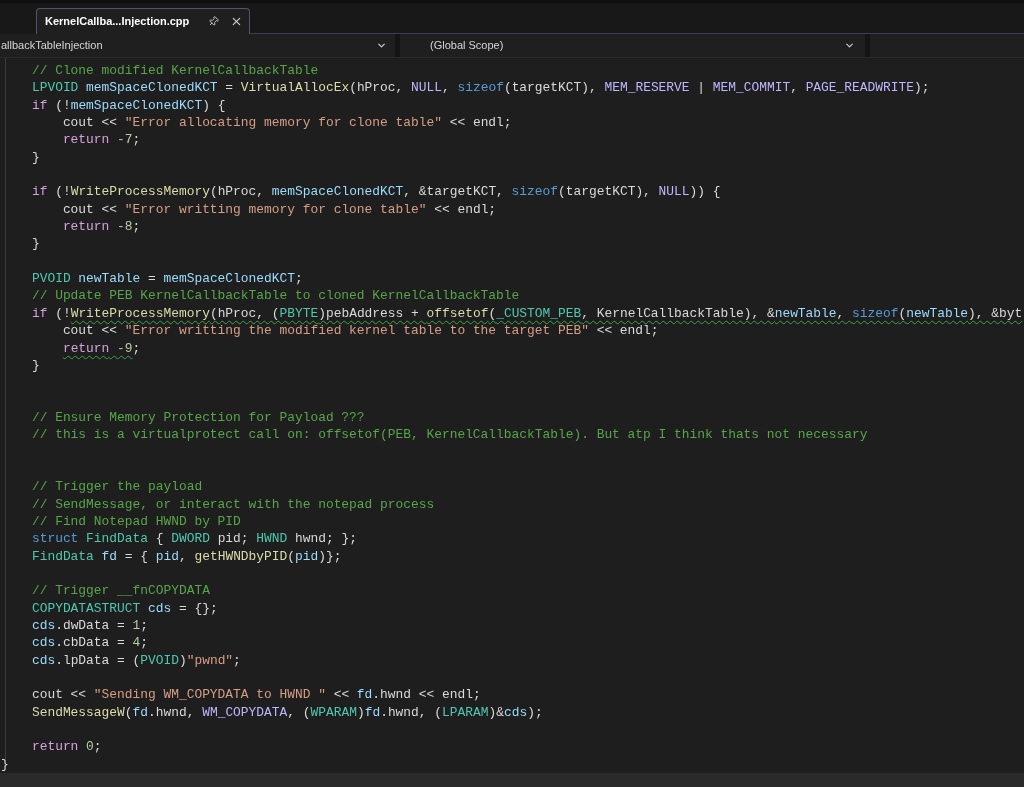 Image resolution: width=1024 pixels, height=787 pixels. I want to click on code-line: cds.lpData = (PVOID)"pwnd";, so click(135, 660).